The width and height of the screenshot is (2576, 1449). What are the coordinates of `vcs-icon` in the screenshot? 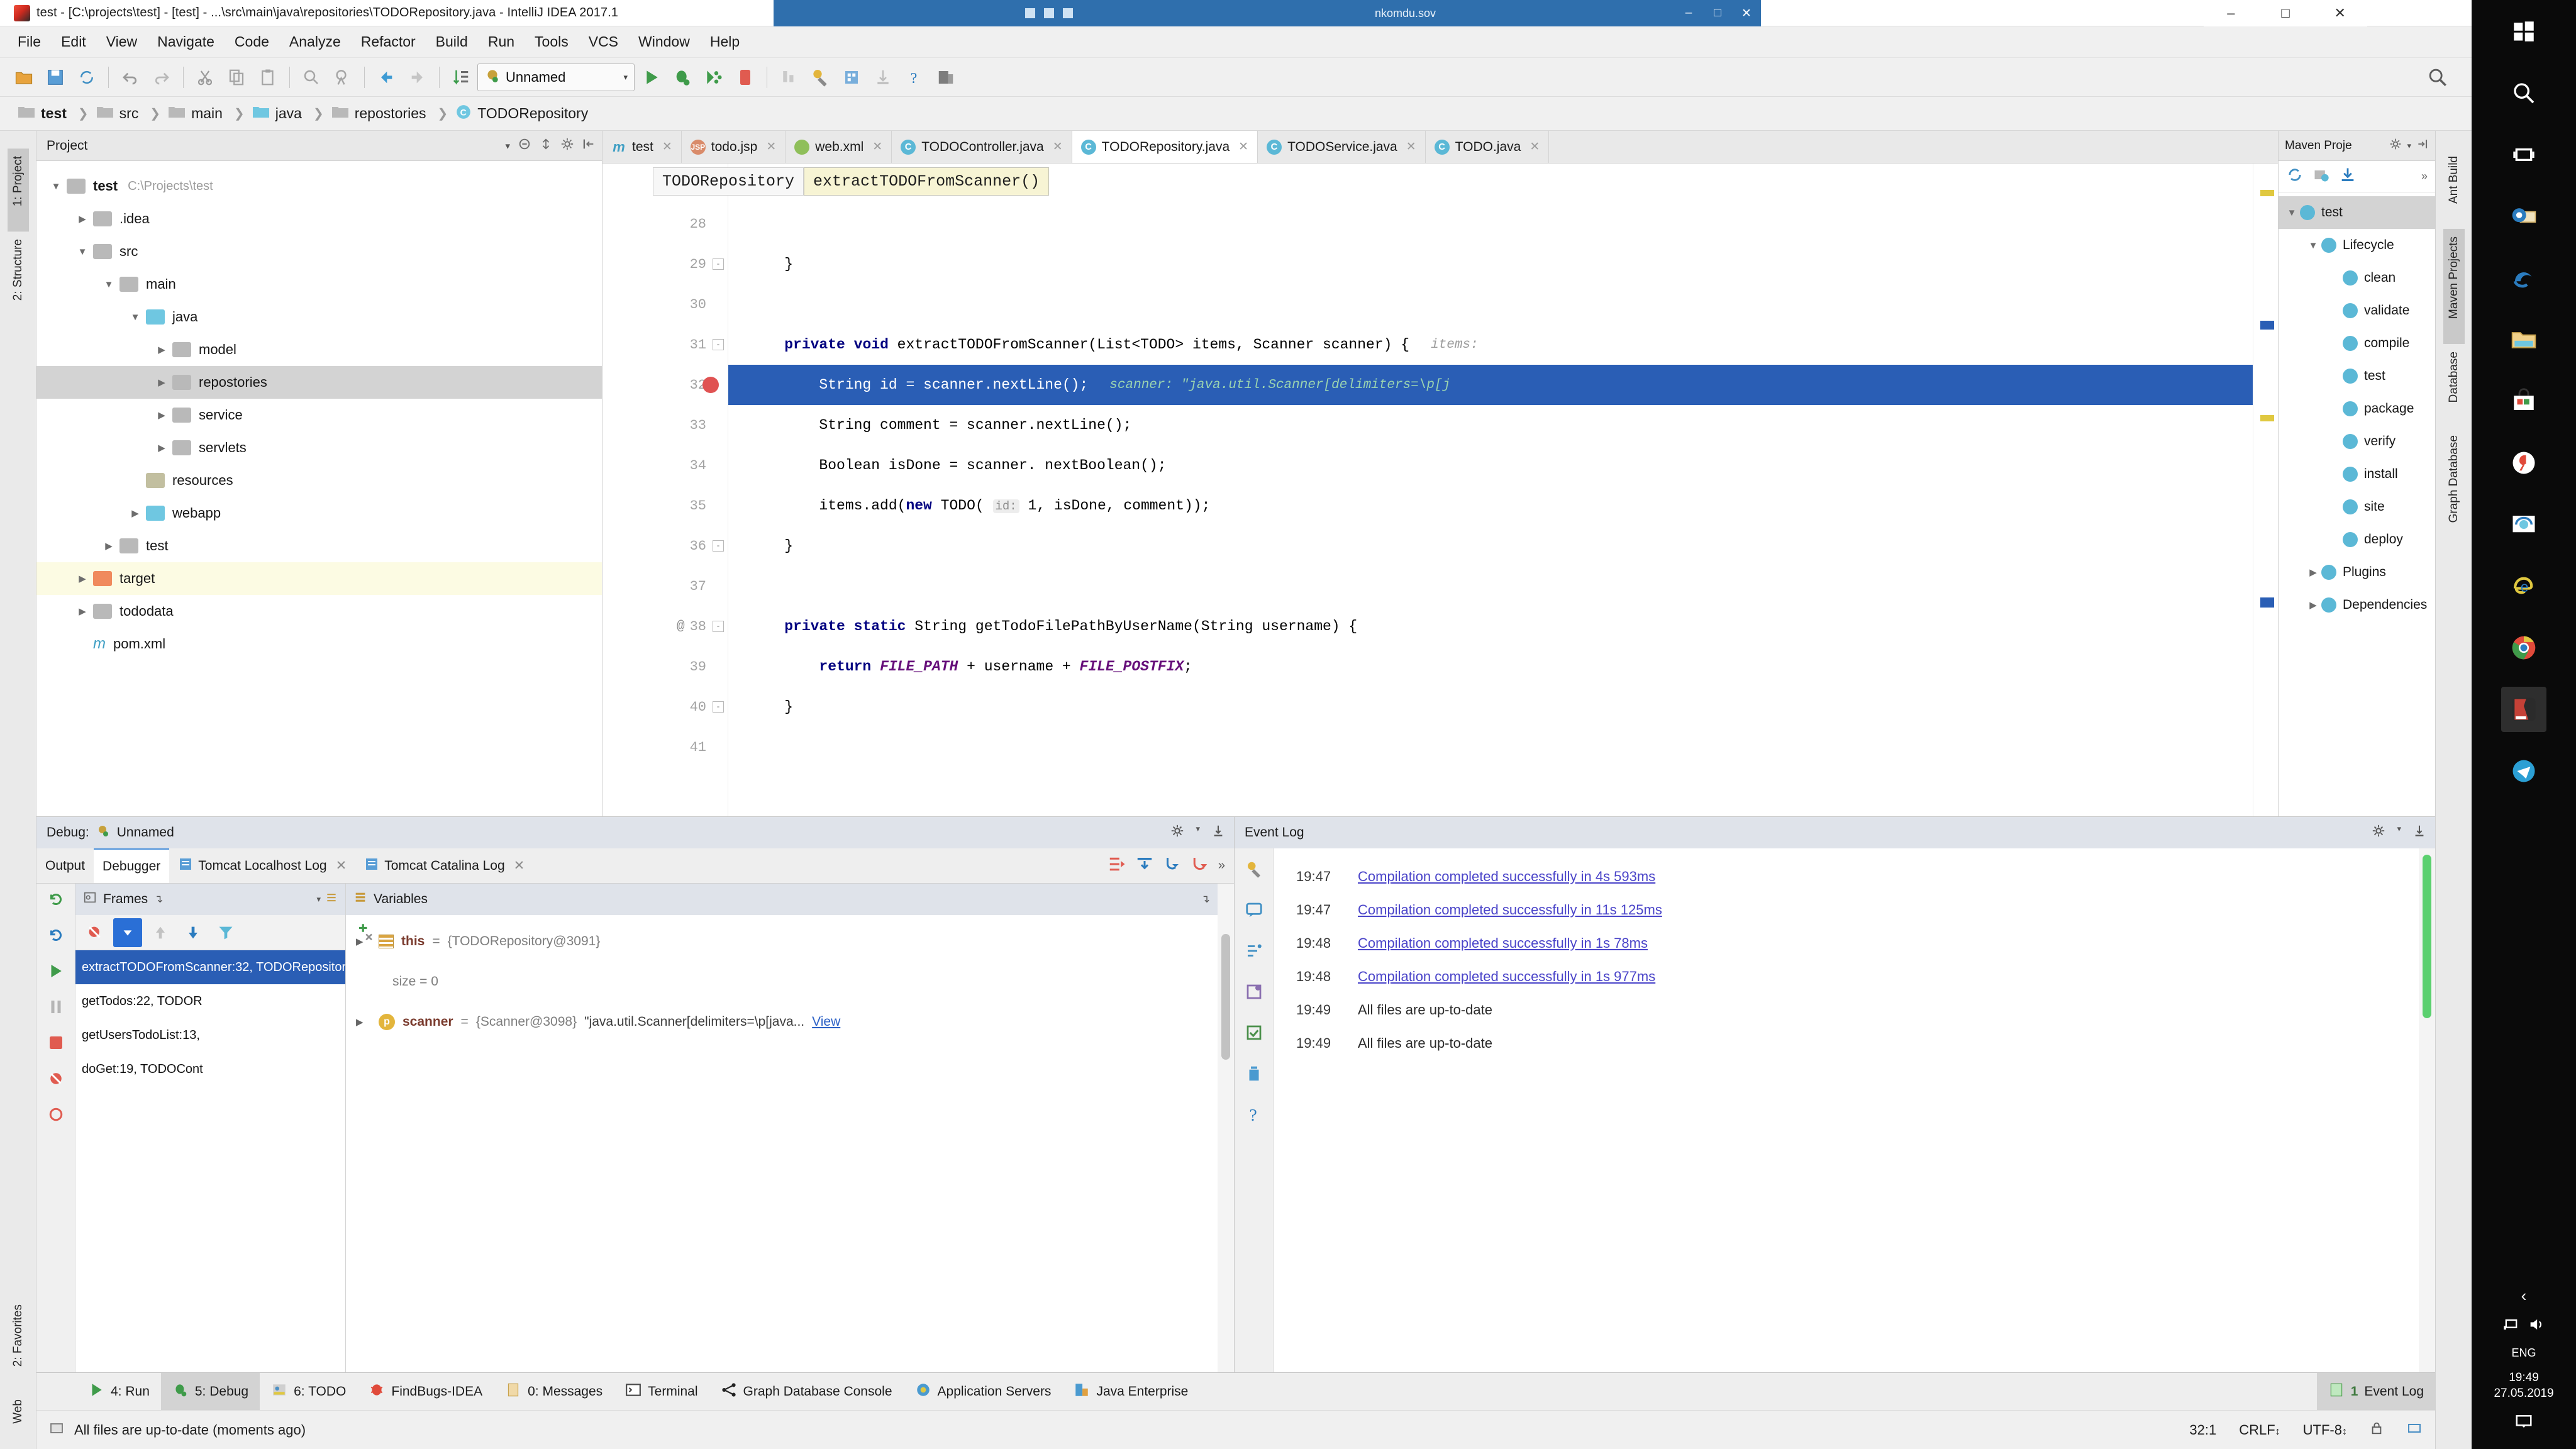 It's located at (1254, 952).